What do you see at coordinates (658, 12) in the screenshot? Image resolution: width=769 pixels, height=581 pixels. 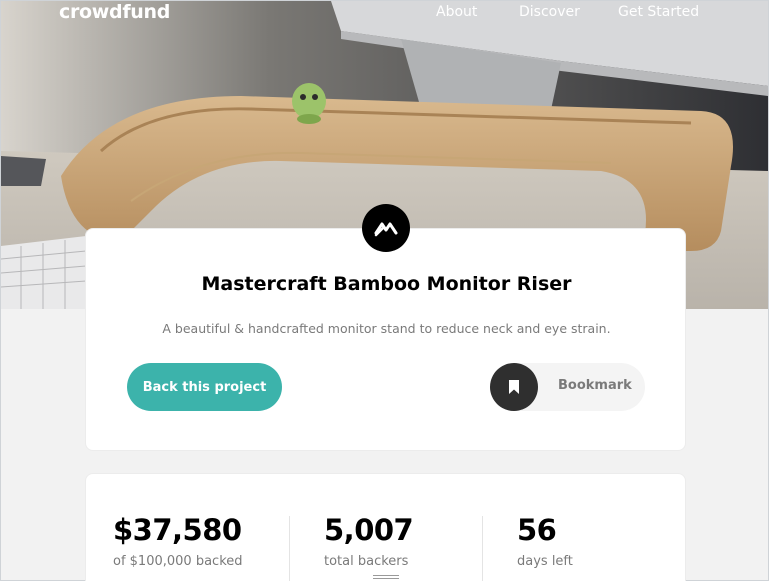 I see `nav-link-get-started: Get Started` at bounding box center [658, 12].